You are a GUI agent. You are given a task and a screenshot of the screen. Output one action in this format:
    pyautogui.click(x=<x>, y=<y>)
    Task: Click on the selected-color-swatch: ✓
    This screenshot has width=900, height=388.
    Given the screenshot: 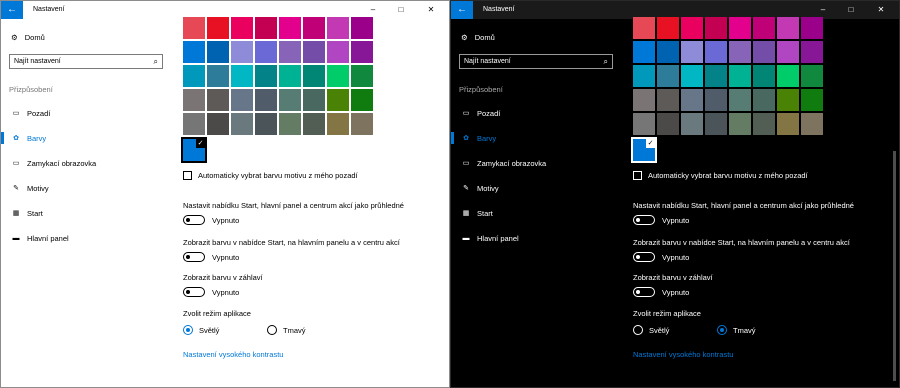 What is the action you would take?
    pyautogui.click(x=644, y=150)
    